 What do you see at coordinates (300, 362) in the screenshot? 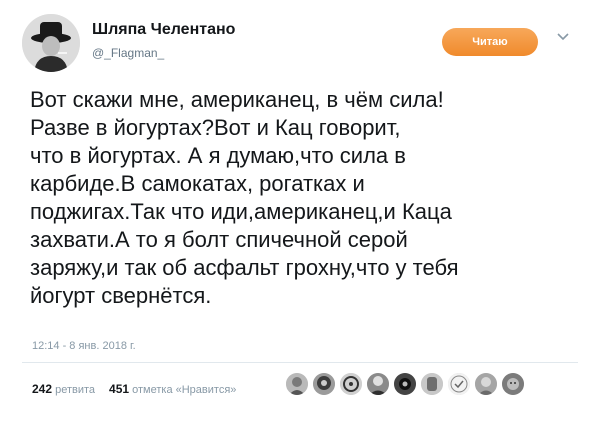
I see `divider` at bounding box center [300, 362].